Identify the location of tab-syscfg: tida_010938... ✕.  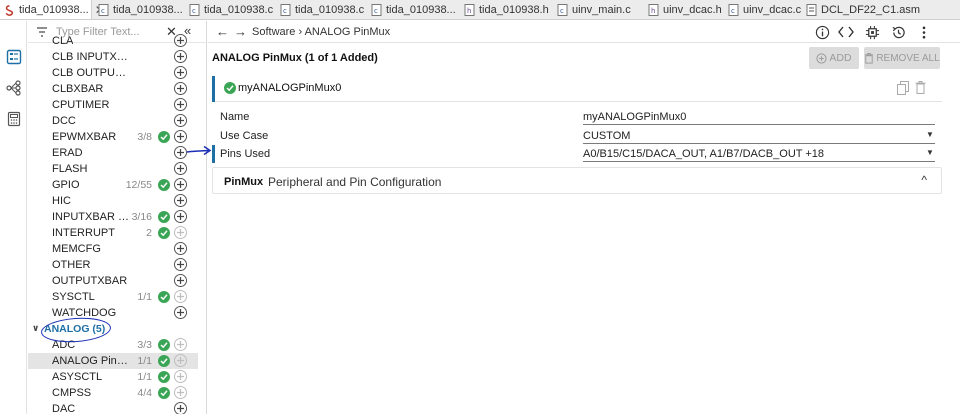
(52, 9).